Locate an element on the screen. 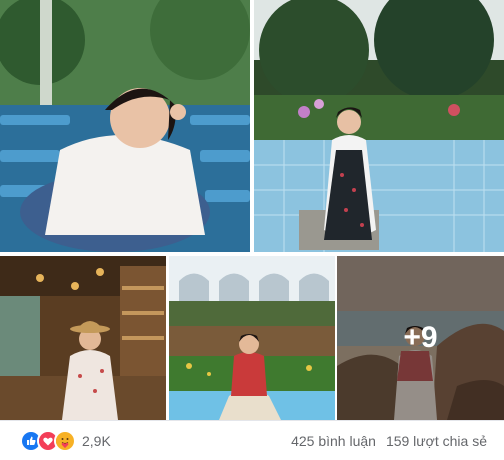  care-icon is located at coordinates (65, 440).